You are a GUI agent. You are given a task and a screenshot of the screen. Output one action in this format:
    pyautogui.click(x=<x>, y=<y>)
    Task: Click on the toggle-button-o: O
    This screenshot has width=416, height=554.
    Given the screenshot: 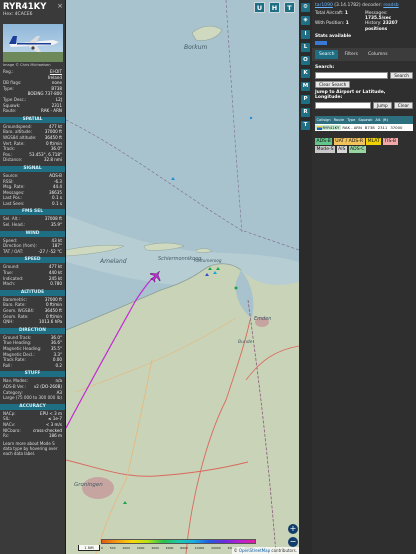 What is the action you would take?
    pyautogui.click(x=305, y=60)
    